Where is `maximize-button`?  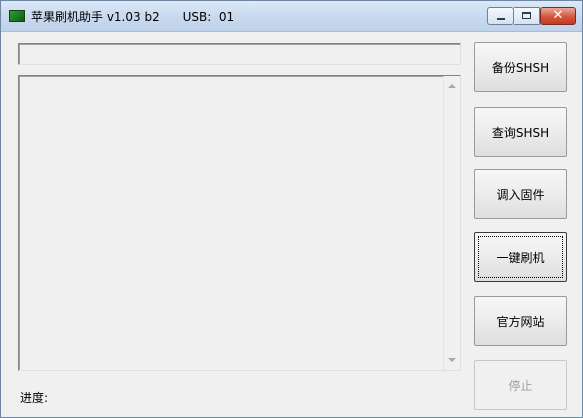
maximize-button is located at coordinates (527, 16).